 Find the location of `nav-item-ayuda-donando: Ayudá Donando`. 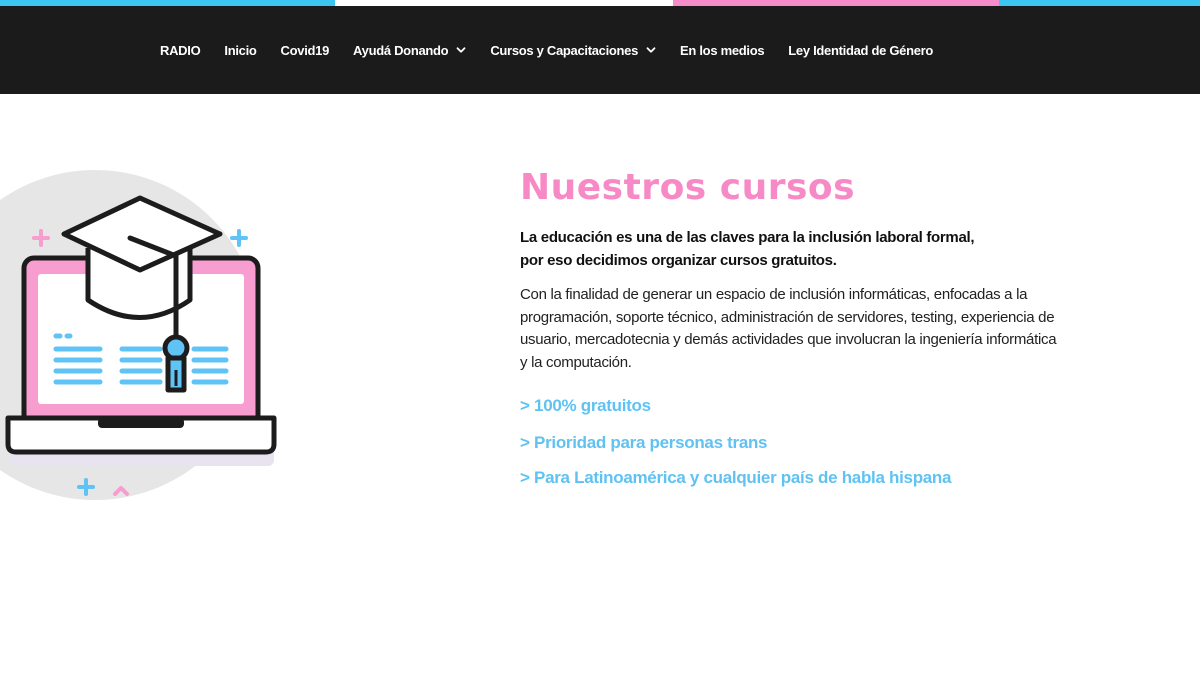

nav-item-ayuda-donando: Ayudá Donando is located at coordinates (409, 50).